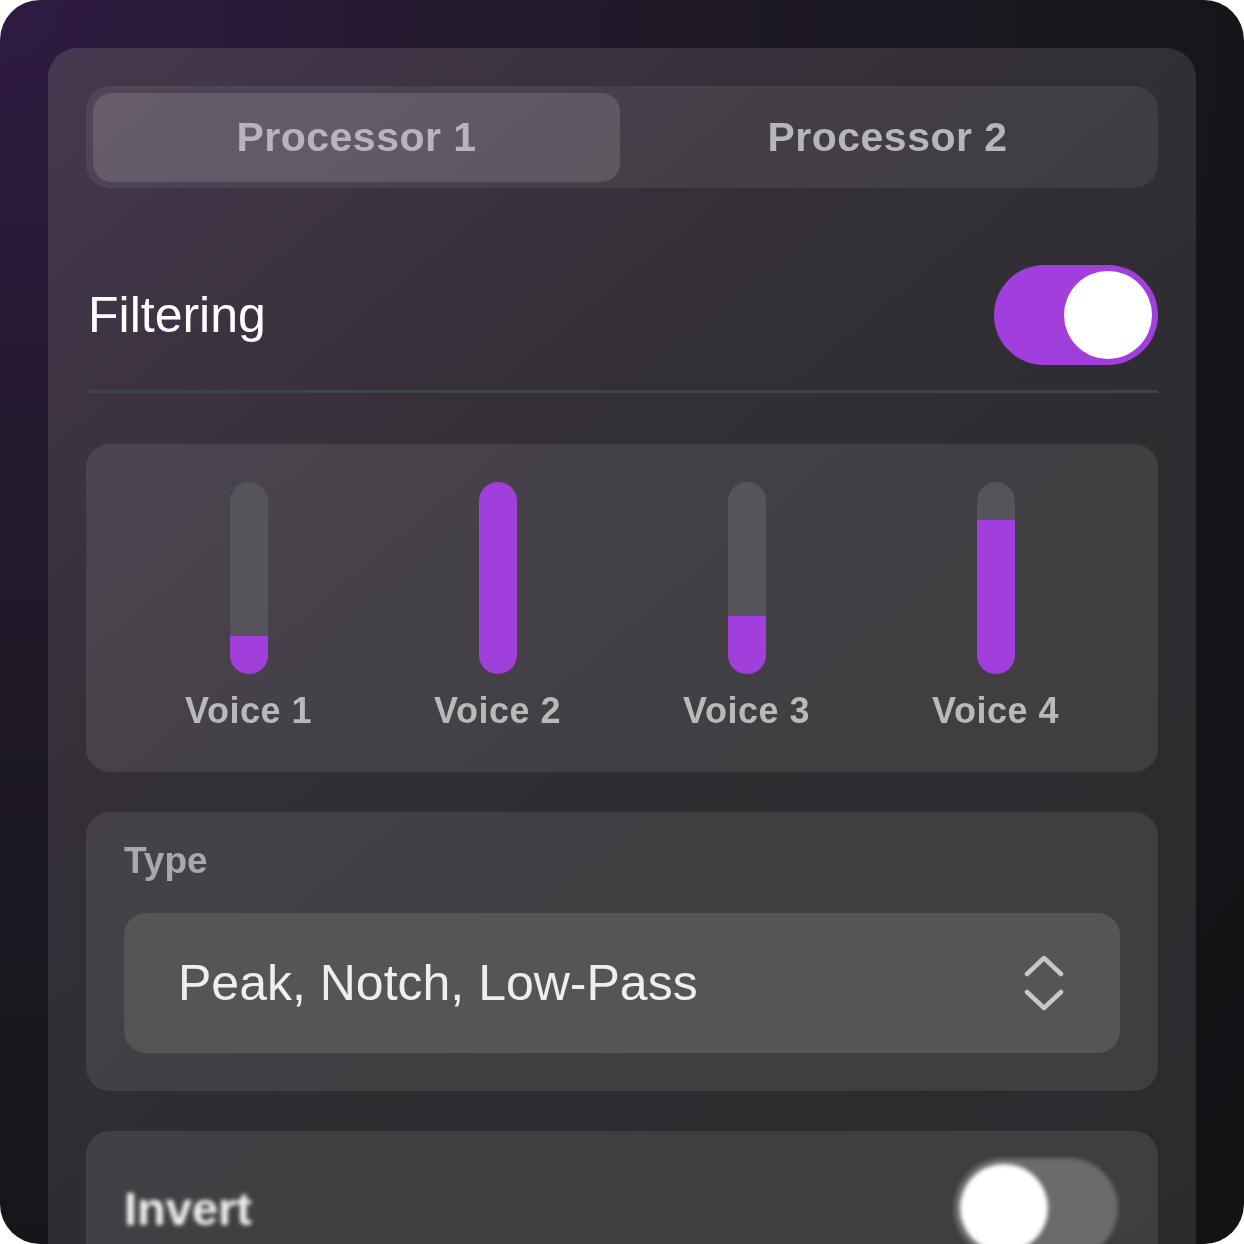  What do you see at coordinates (887, 137) in the screenshot?
I see `tab: Processor 2` at bounding box center [887, 137].